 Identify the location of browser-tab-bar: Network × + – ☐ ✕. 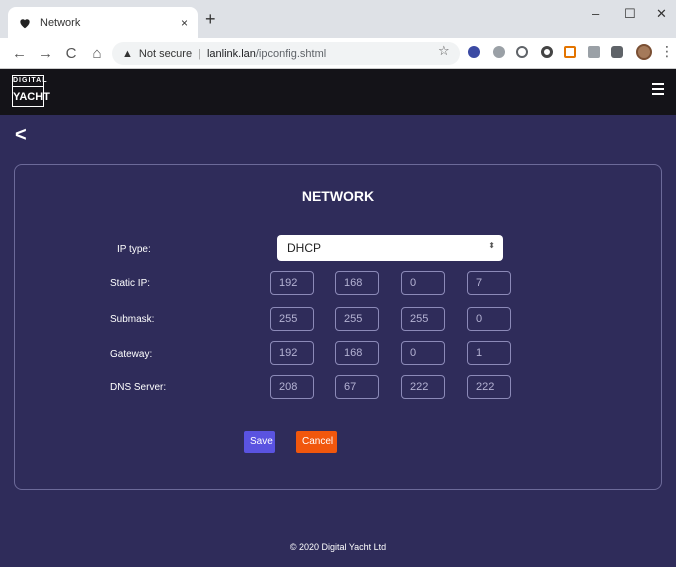
(338, 19).